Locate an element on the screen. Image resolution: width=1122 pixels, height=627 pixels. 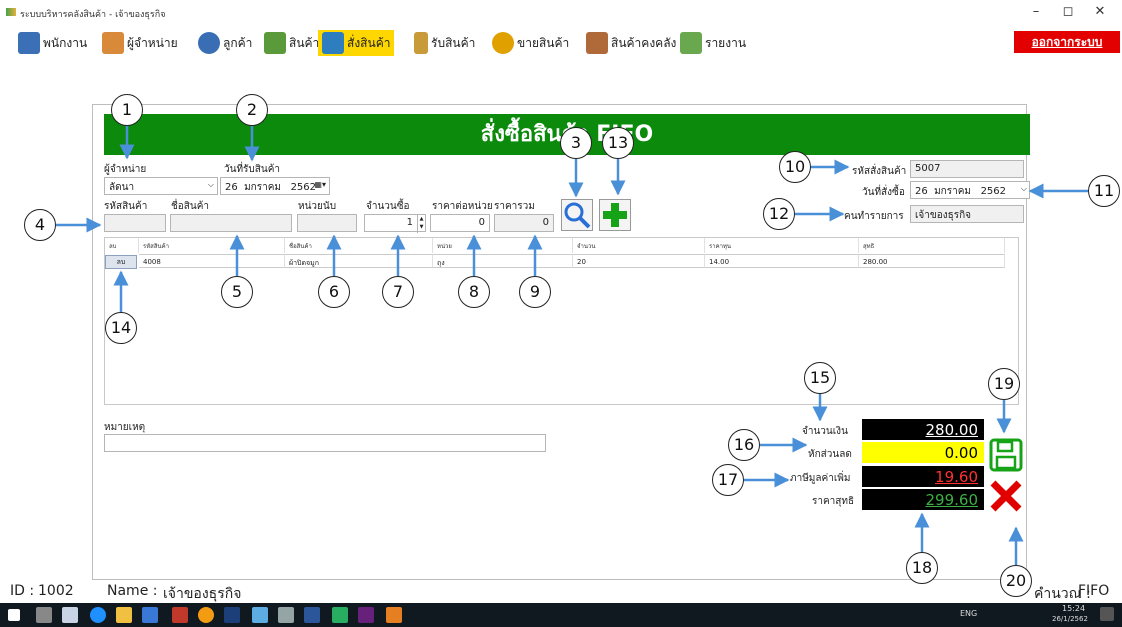
supplier-label: ผู้จำหน่าย is located at coordinates (125, 169).